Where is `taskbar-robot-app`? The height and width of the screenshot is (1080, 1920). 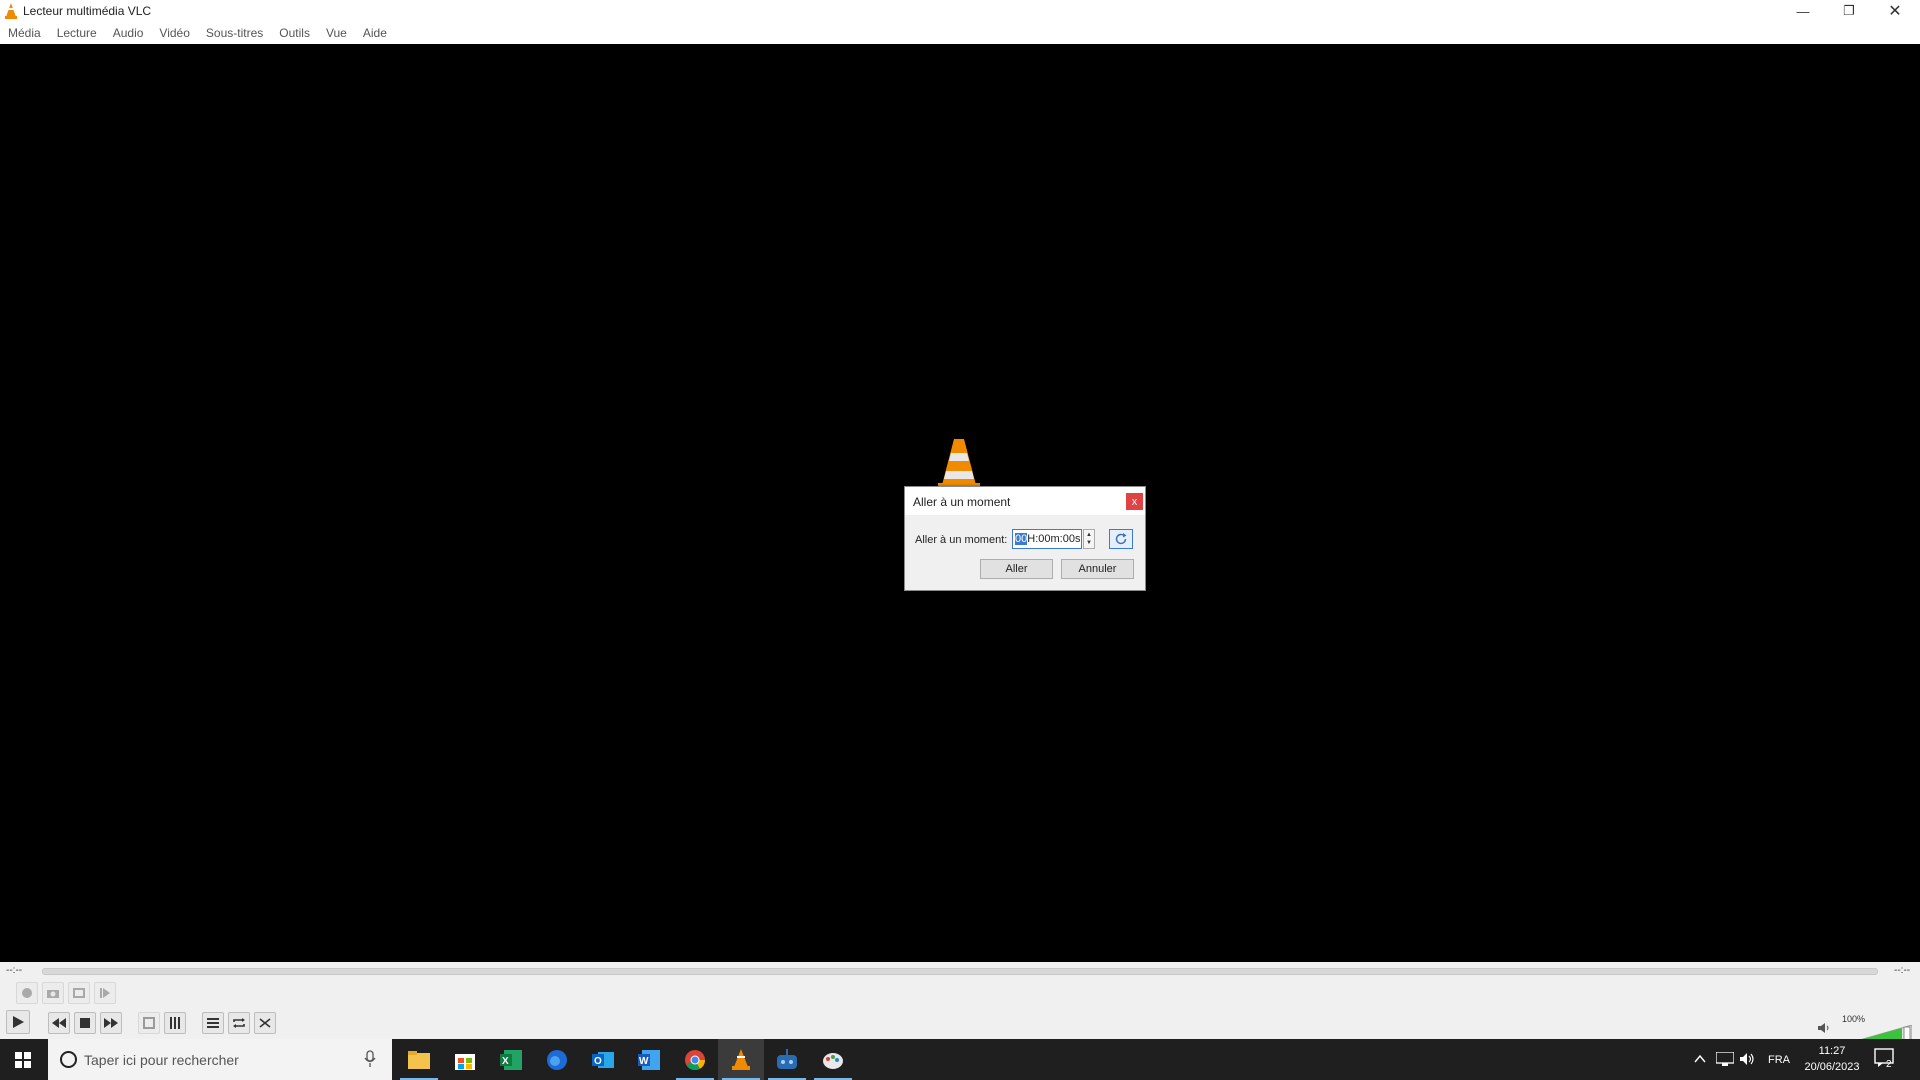 taskbar-robot-app is located at coordinates (787, 1059).